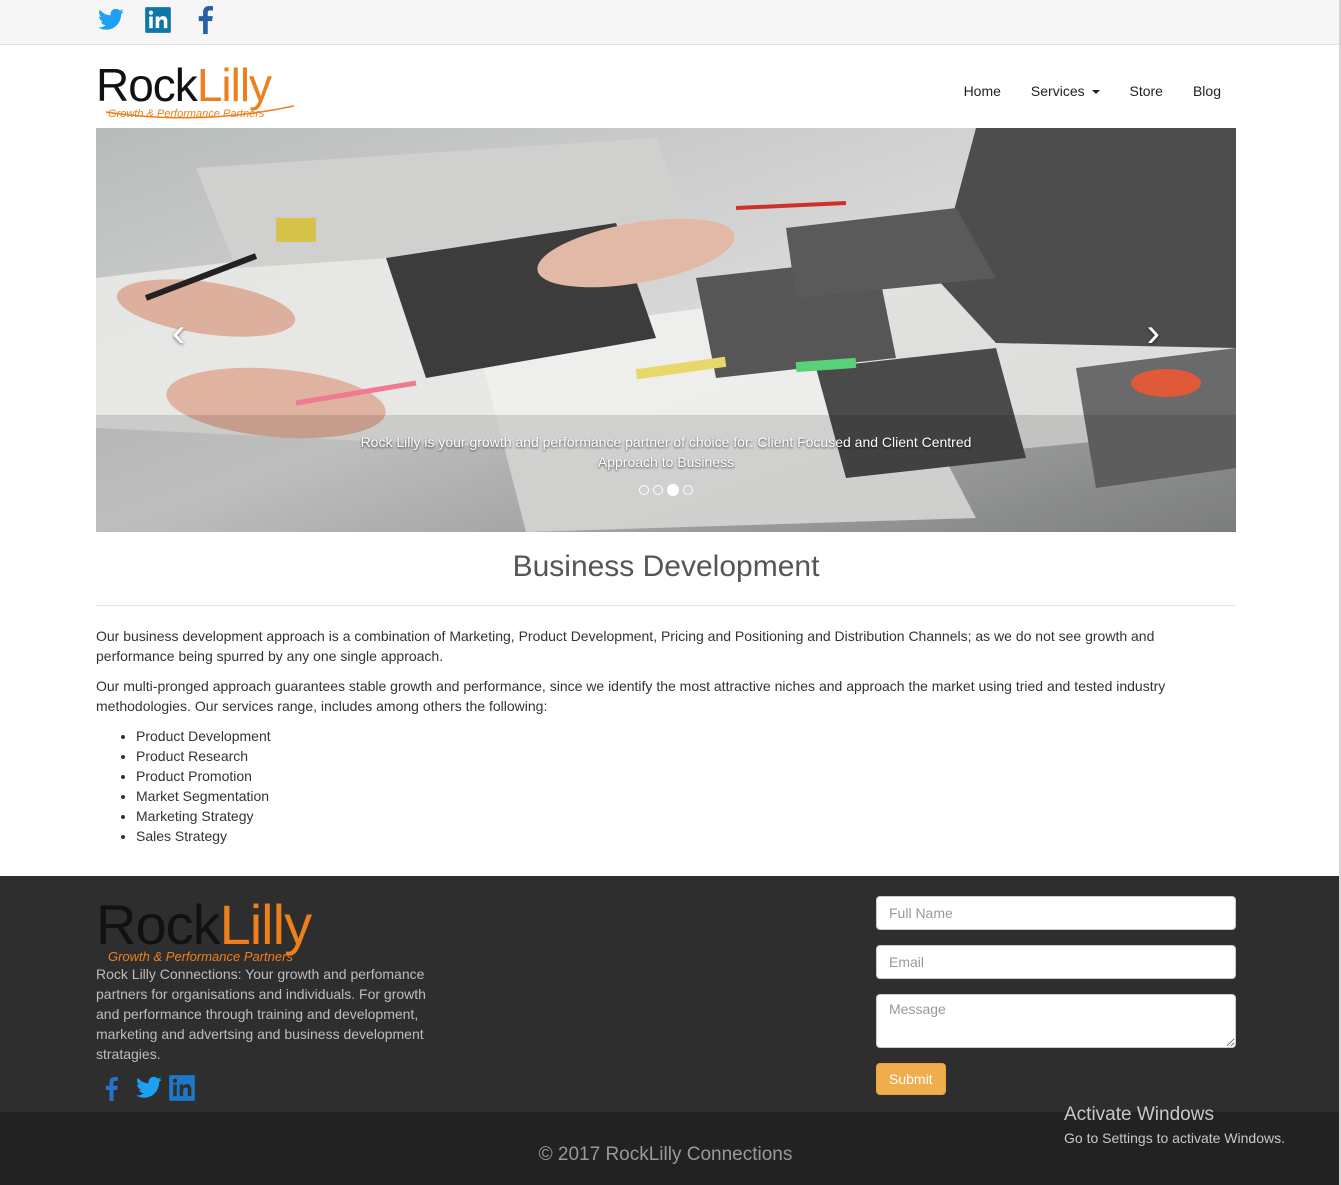 The height and width of the screenshot is (1185, 1341). I want to click on watermark-subtitle: Go to Settings to activate Windows., so click(1174, 1138).